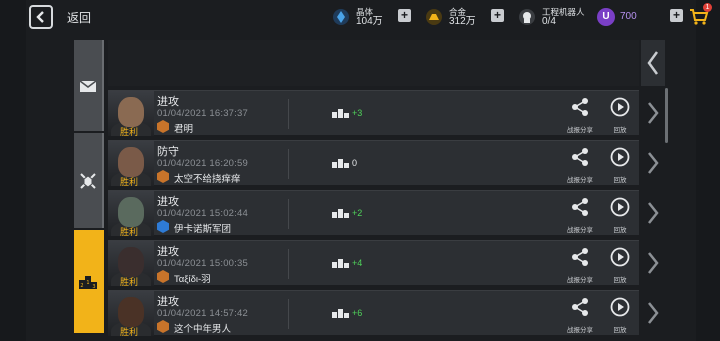 The image size is (720, 341). I want to click on robot-value: 0/4, so click(549, 21).